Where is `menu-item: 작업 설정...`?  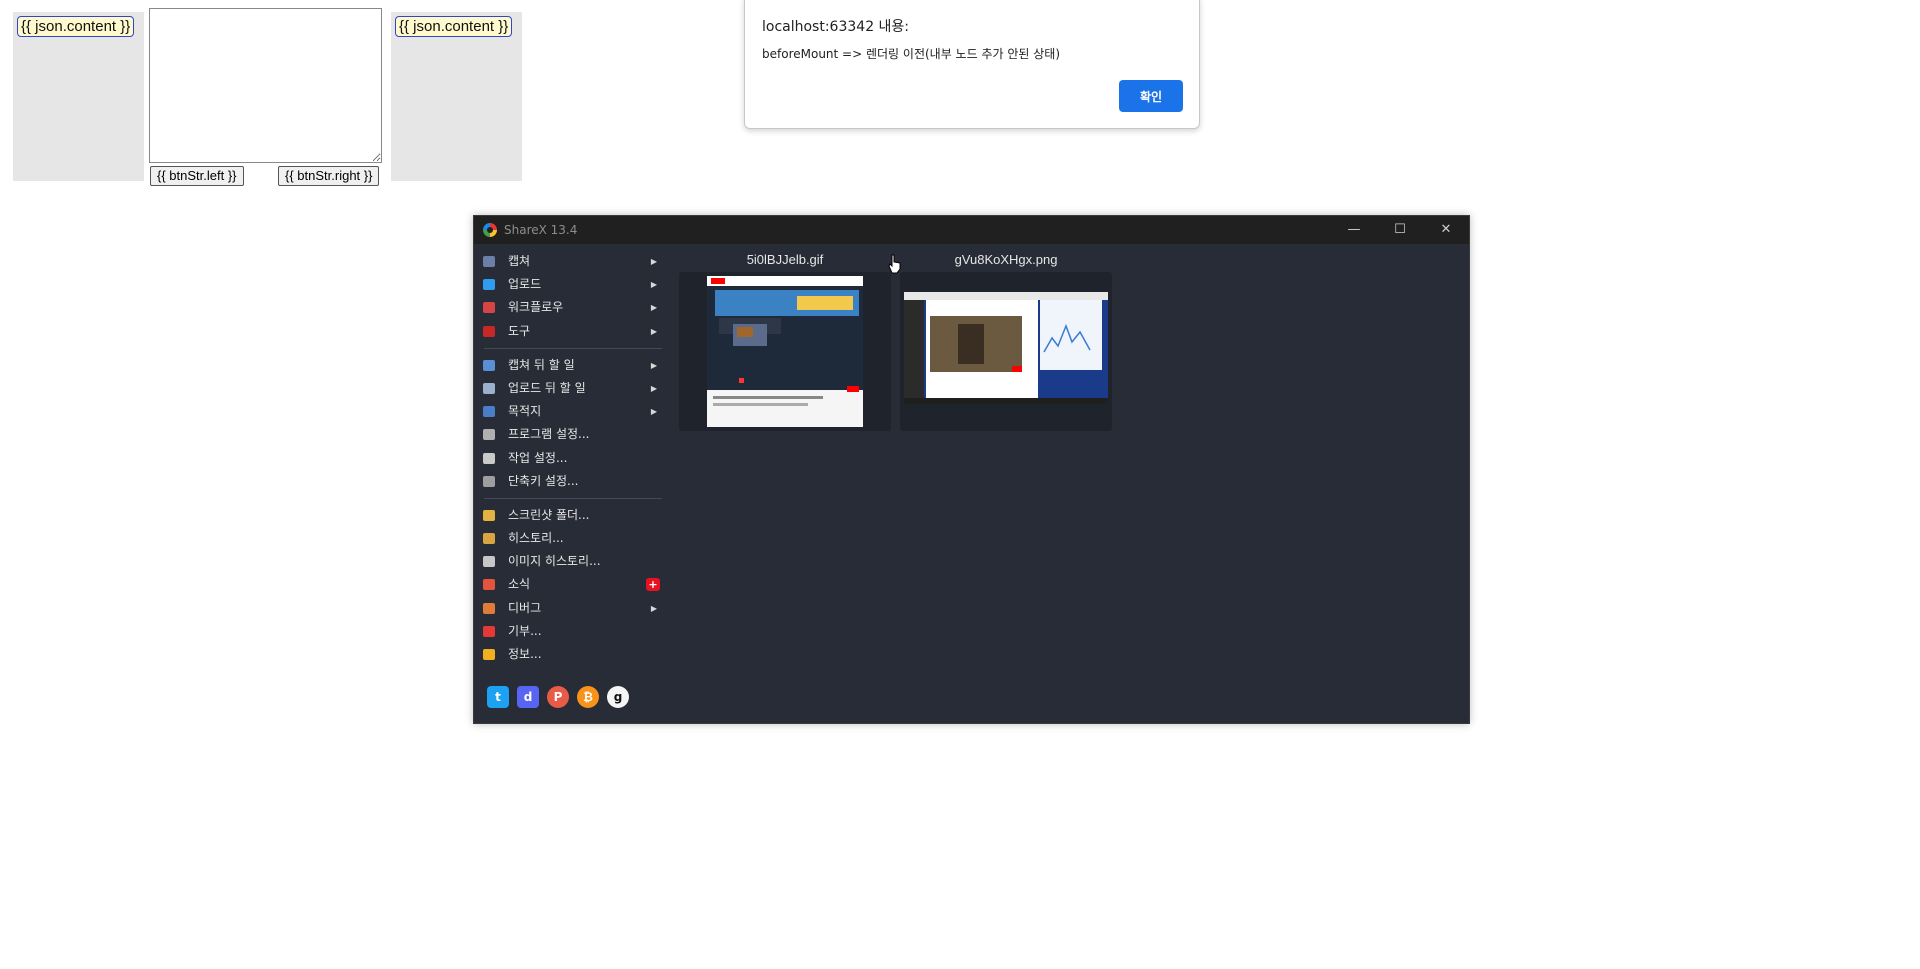 menu-item: 작업 설정... is located at coordinates (571, 458).